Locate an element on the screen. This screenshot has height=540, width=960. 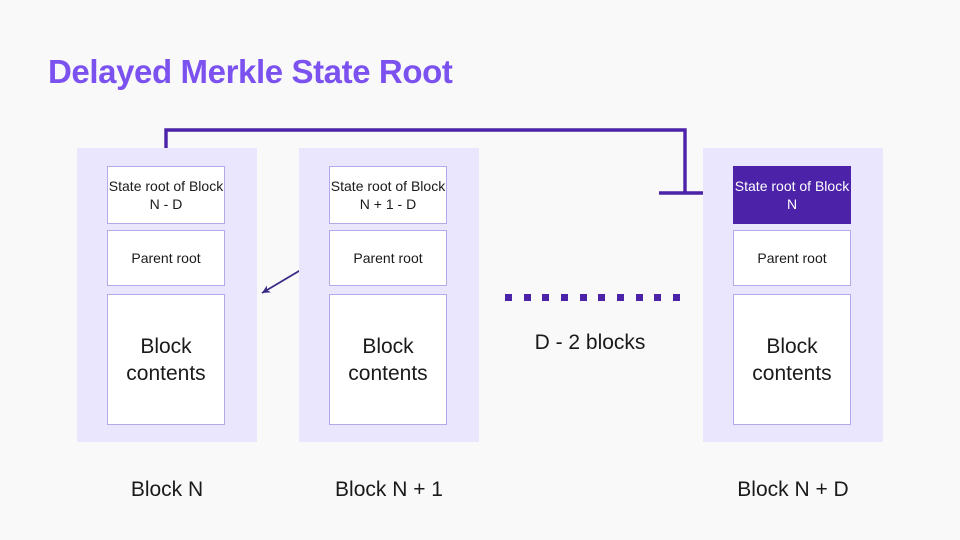
state-root-box-block-n-plus-1: State root of Block N + 1 - D is located at coordinates (388, 195).